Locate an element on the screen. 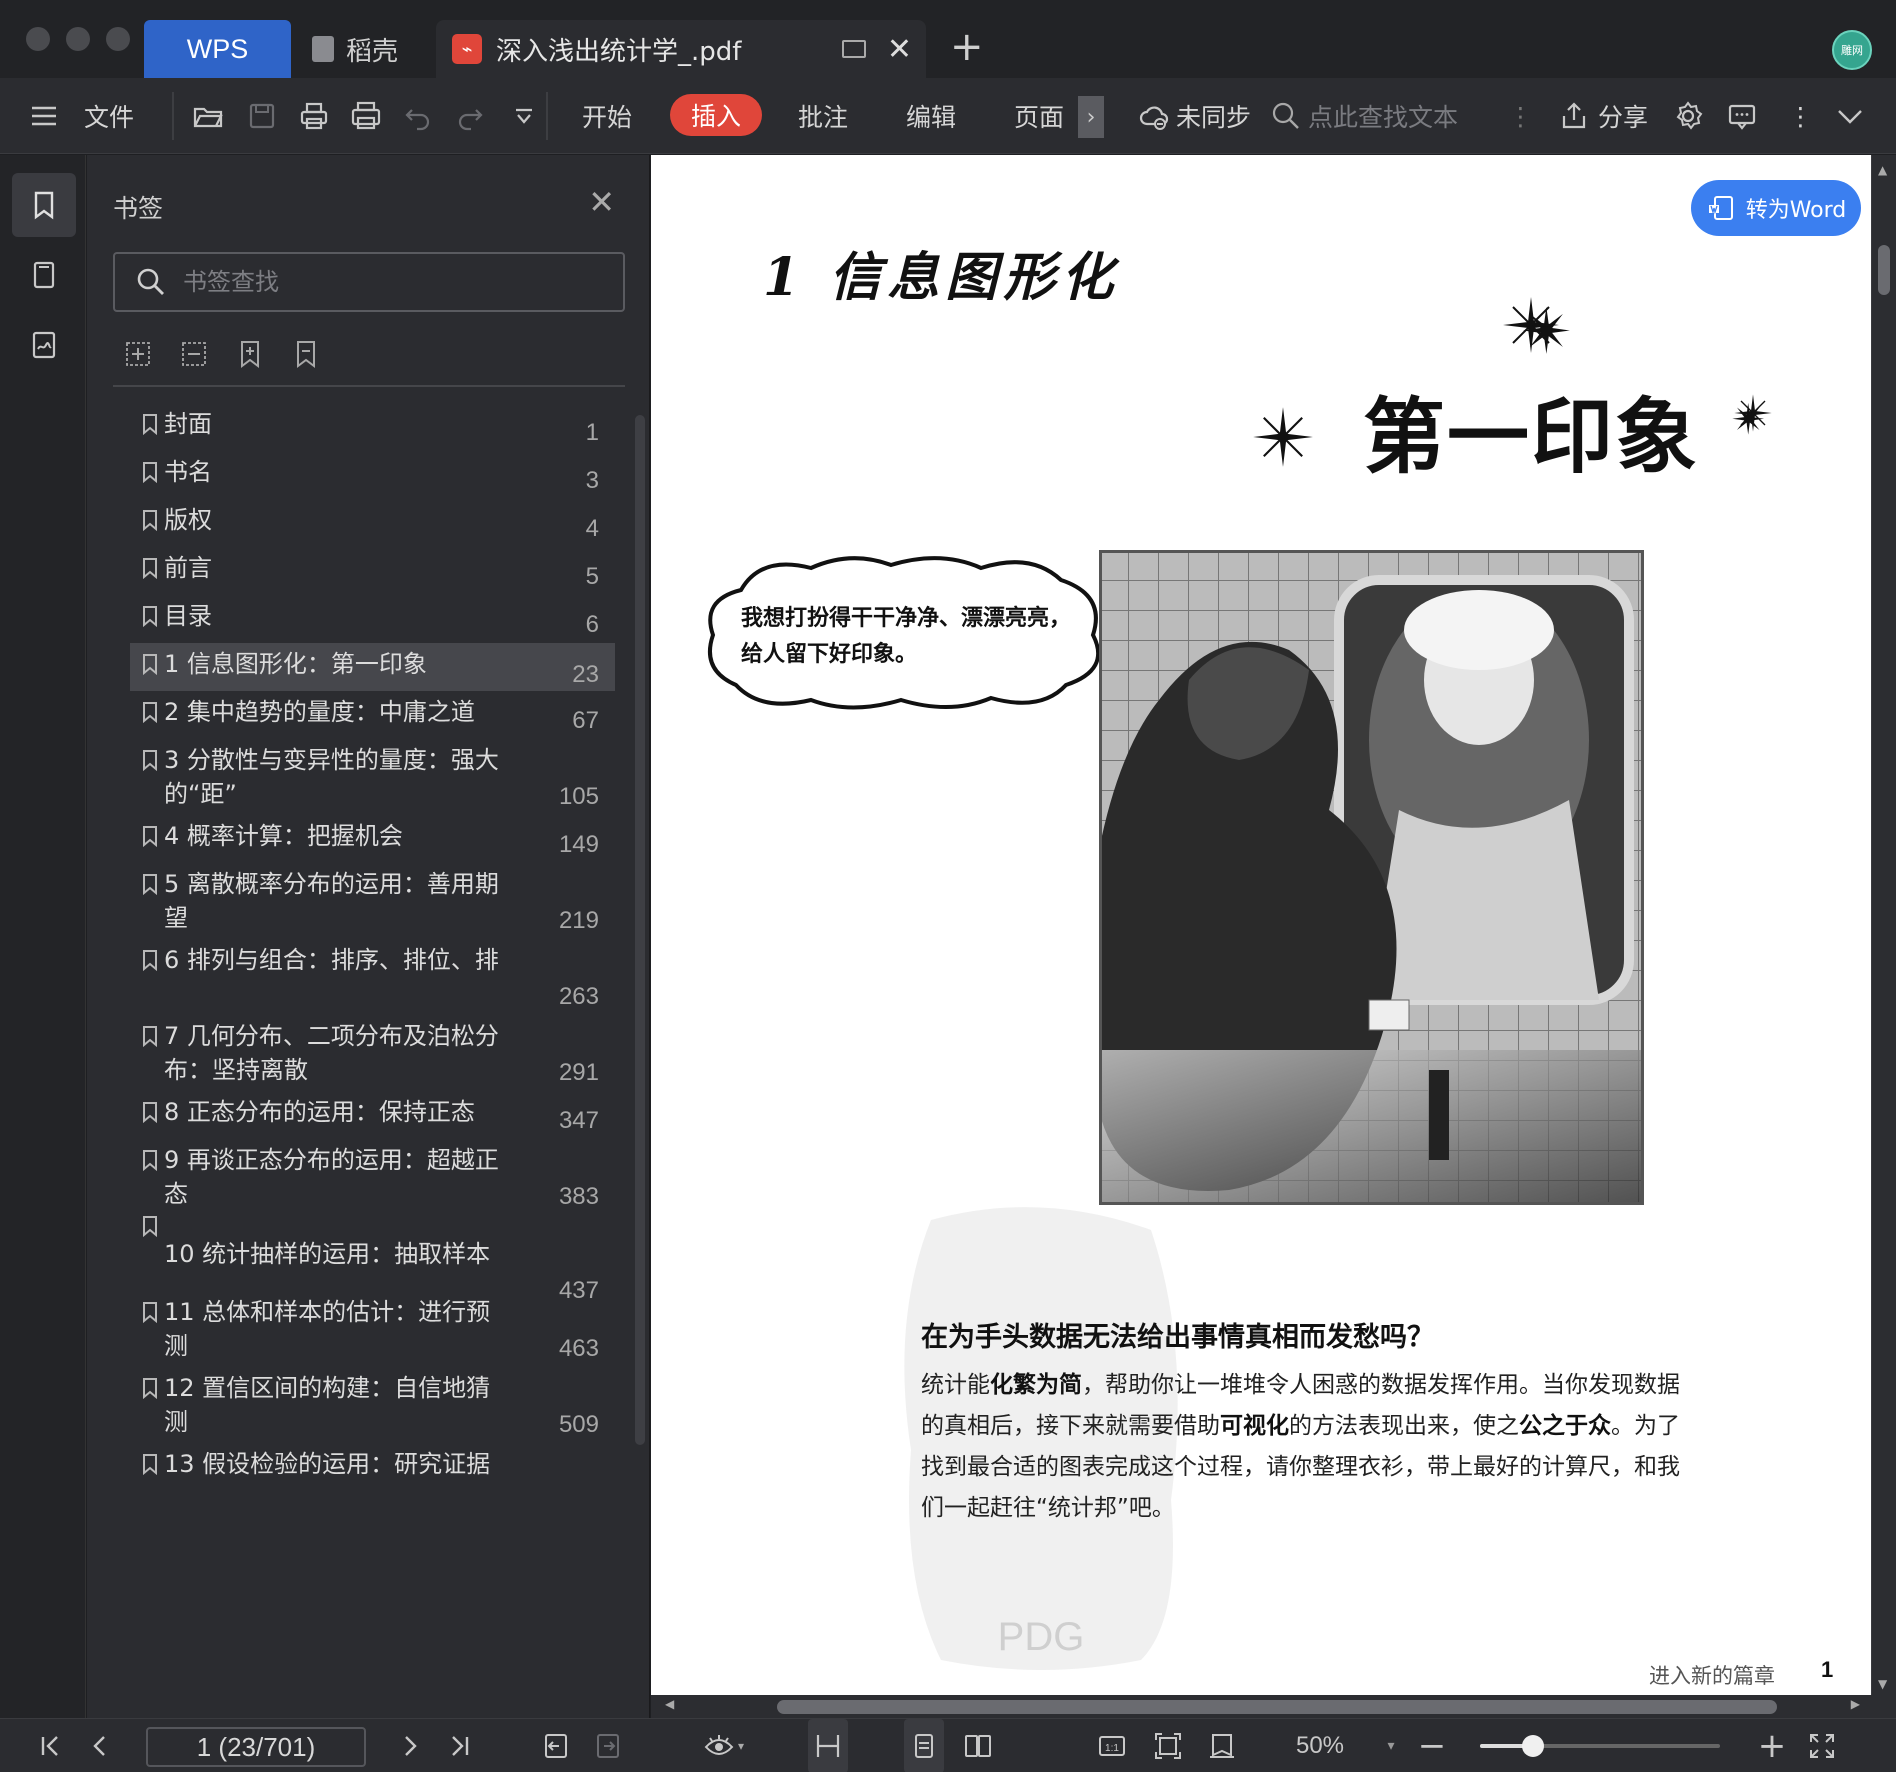 The image size is (1896, 1772). bookmark-label: 目录 is located at coordinates (188, 616).